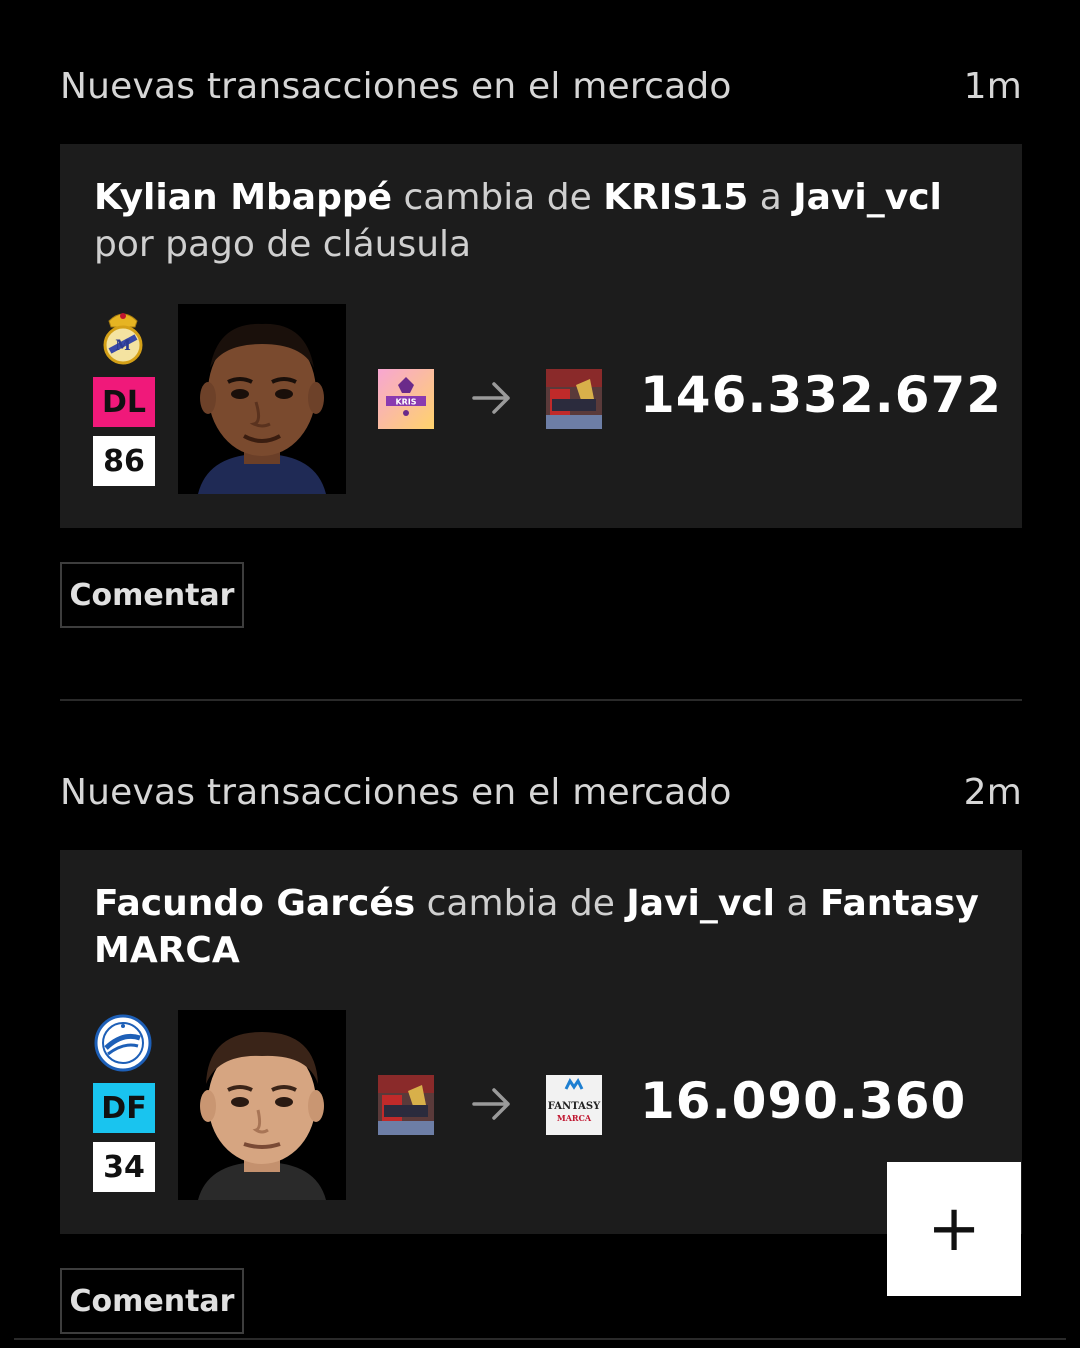 The image size is (1080, 1348). Describe the element at coordinates (992, 86) in the screenshot. I see `post-time: 1m` at that location.